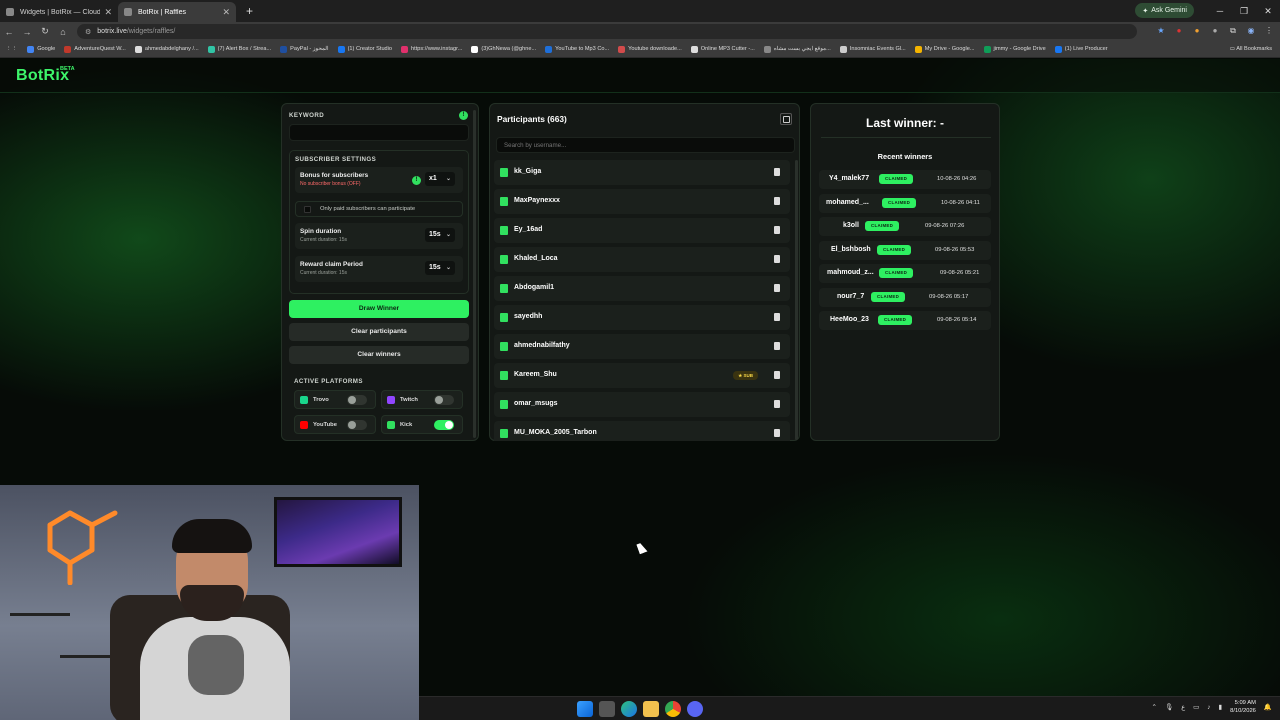 This screenshot has height=720, width=1280. What do you see at coordinates (379, 209) in the screenshot?
I see `only-paid-subscribers-row: Only paid subscribers can participate` at bounding box center [379, 209].